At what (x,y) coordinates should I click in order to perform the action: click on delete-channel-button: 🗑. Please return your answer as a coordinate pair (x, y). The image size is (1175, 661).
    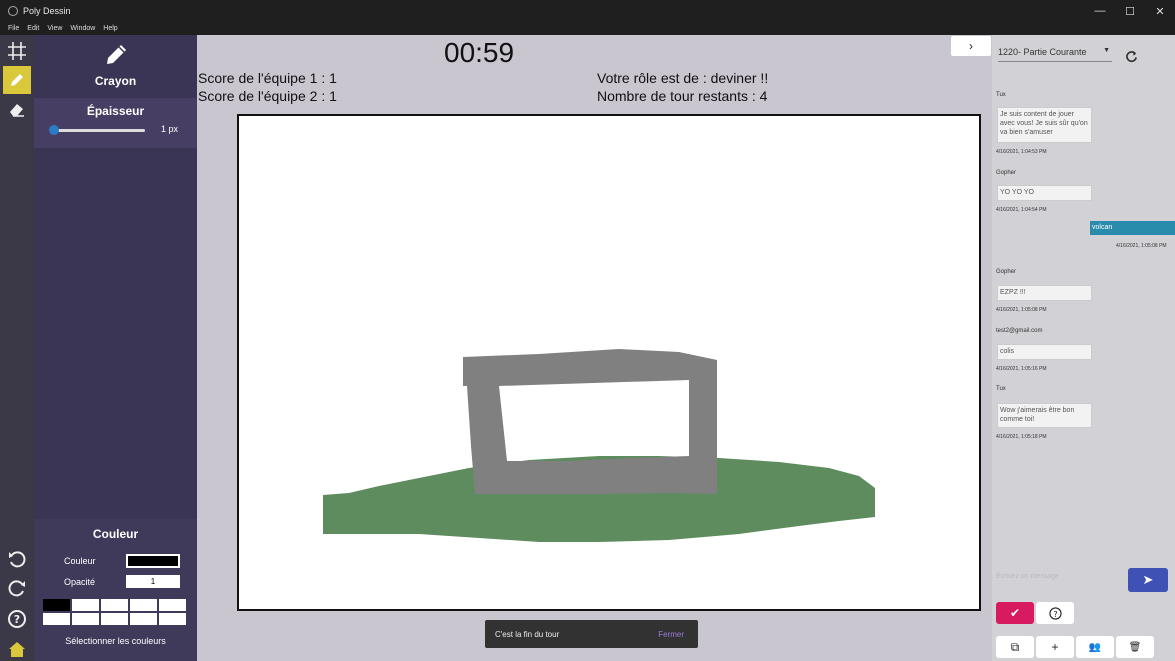
    Looking at the image, I should click on (1135, 647).